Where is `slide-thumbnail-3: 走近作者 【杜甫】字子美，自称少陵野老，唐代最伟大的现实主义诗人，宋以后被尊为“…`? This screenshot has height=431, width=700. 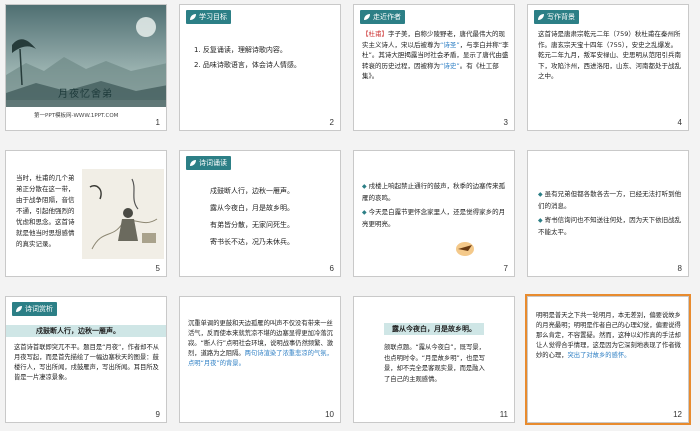 slide-thumbnail-3: 走近作者 【杜甫】字子美，自称少陵野老，唐代最伟大的现实主义诗人，宋以后被尊为“… is located at coordinates (434, 67).